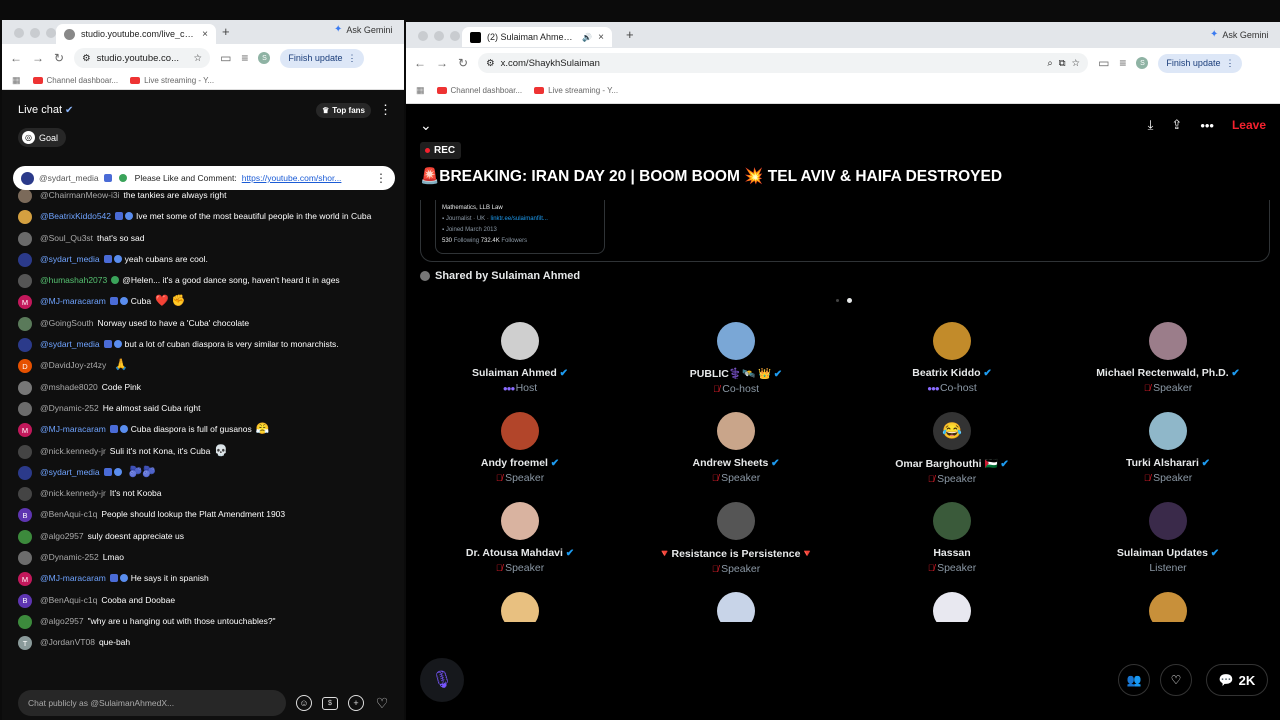 The image size is (1280, 720). I want to click on participant: Andy froemel ✔ 🎙̸ Speaker, so click(520, 448).